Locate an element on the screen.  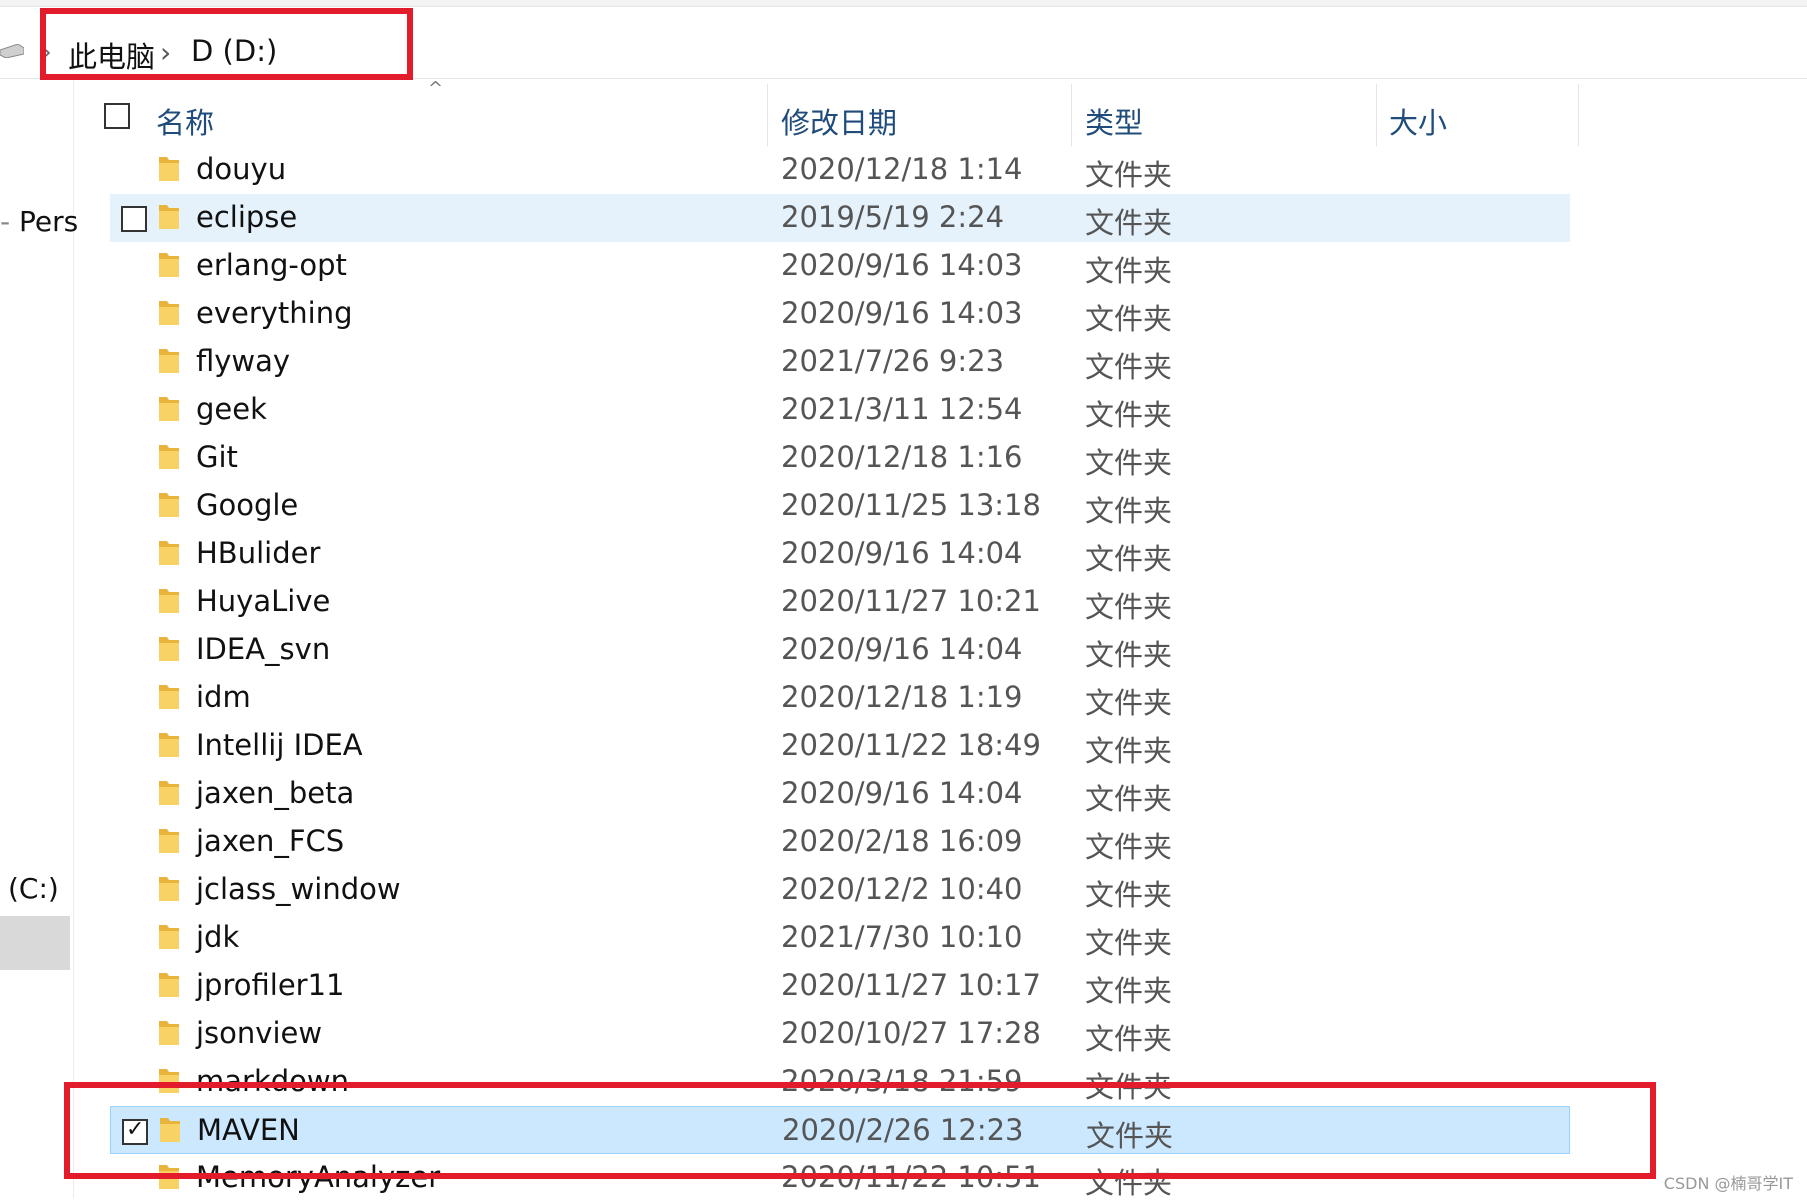
file-row: flyway 2021/7/26 9:23 文件夹 is located at coordinates (840, 362).